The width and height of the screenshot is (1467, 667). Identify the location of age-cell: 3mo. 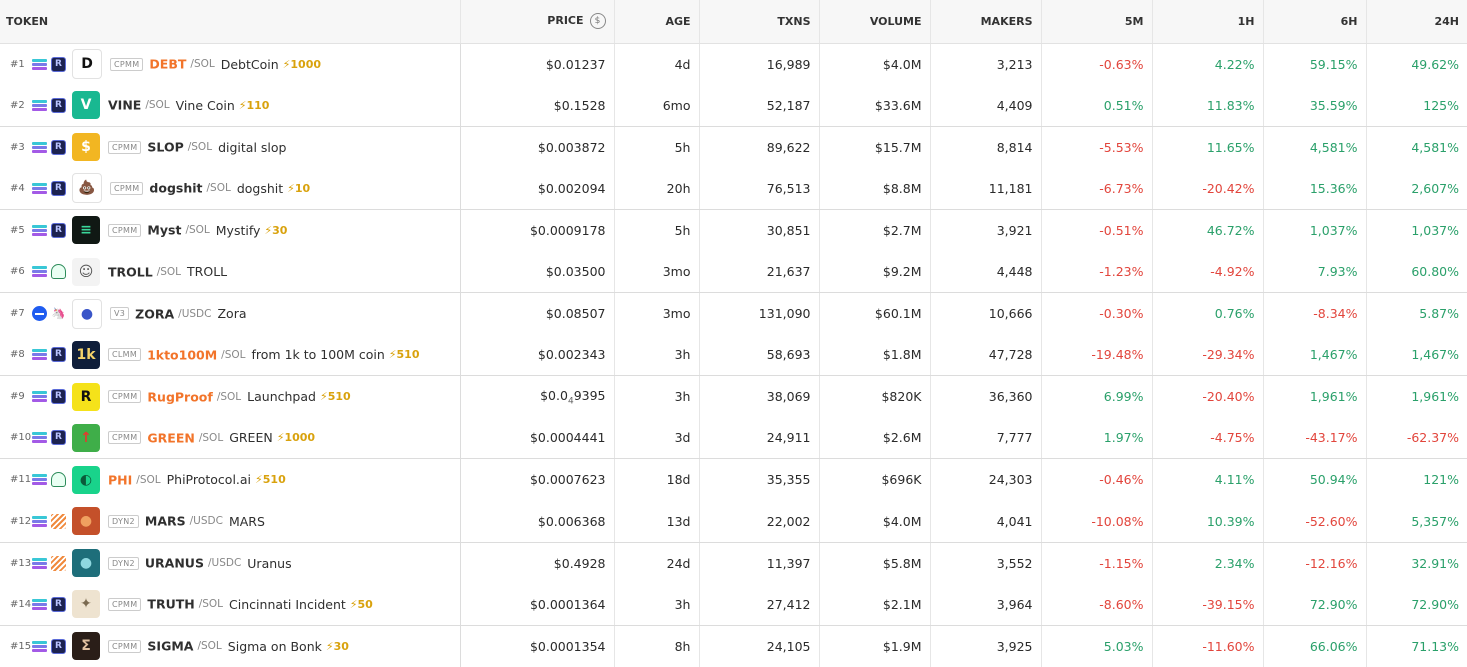
(657, 313).